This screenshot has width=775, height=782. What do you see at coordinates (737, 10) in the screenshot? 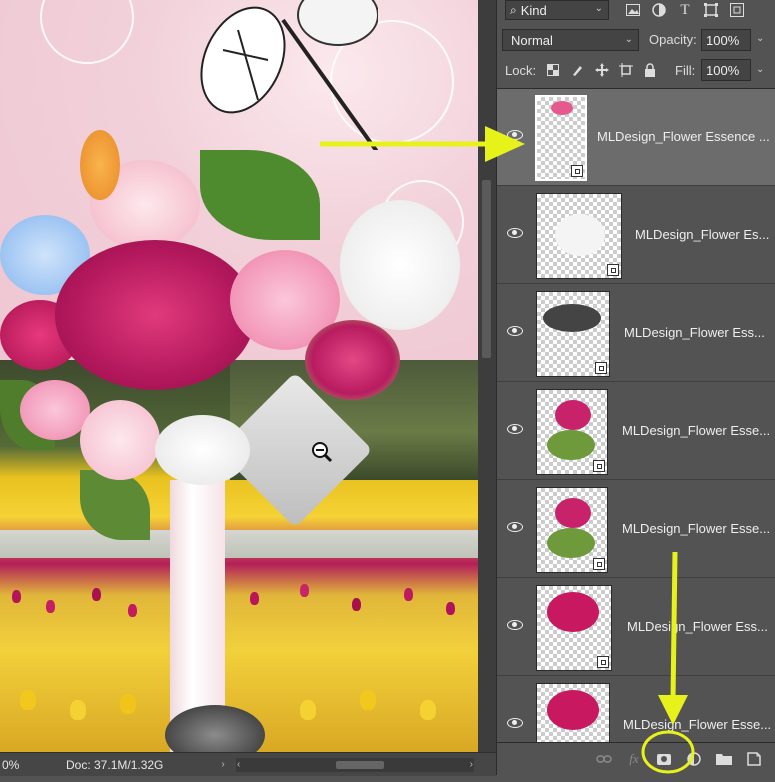
I see `smart-object-filter-icon` at bounding box center [737, 10].